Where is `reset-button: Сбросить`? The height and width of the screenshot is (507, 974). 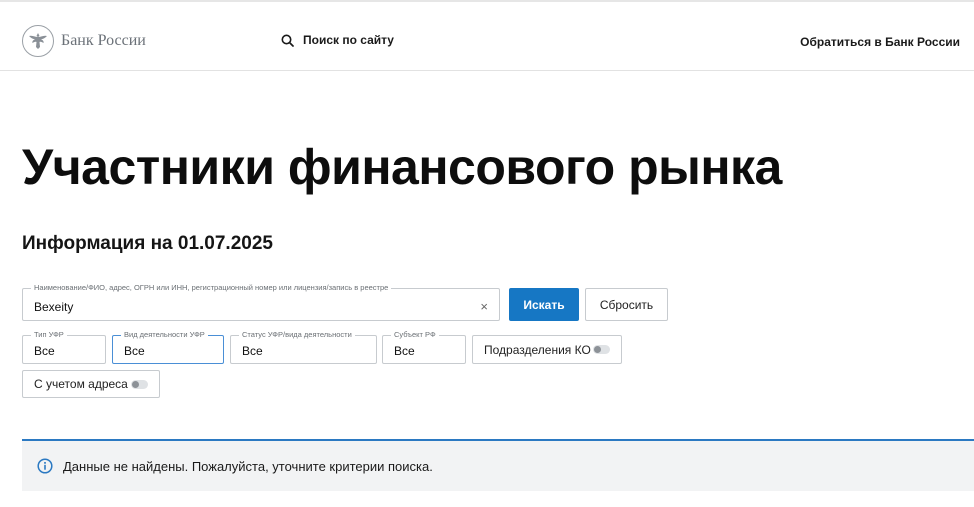 reset-button: Сбросить is located at coordinates (626, 304).